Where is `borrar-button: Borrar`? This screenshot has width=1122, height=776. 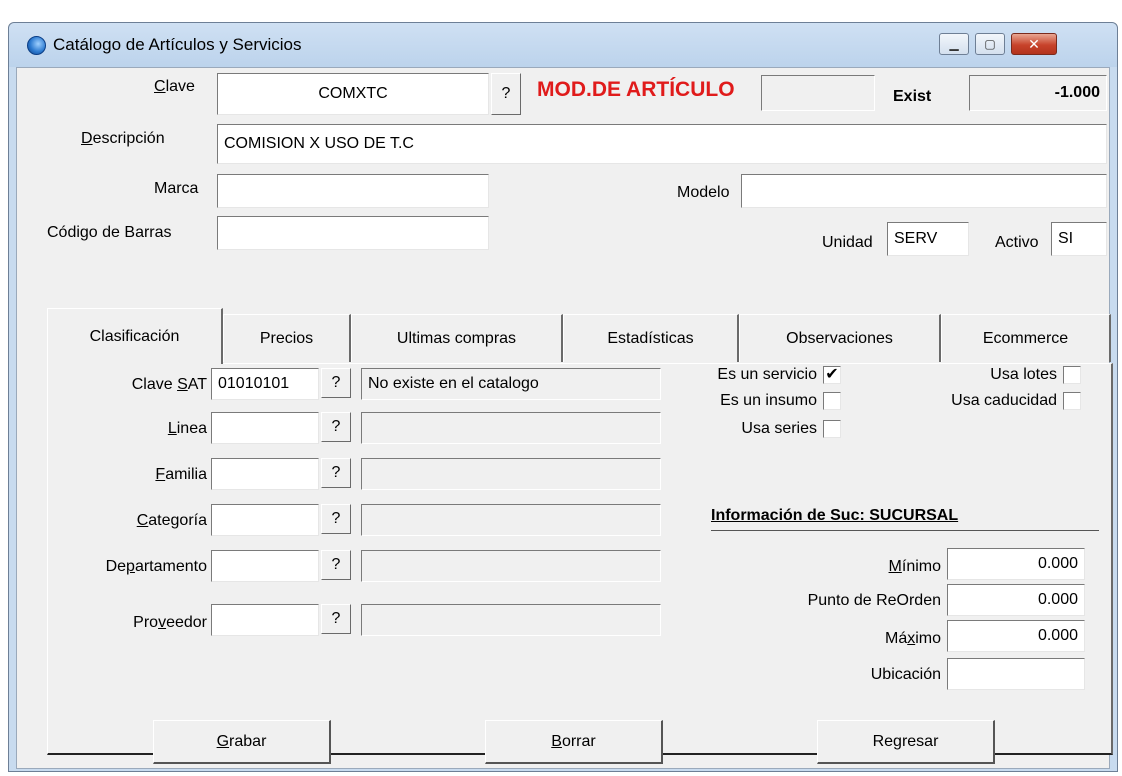
borrar-button: Borrar is located at coordinates (574, 742).